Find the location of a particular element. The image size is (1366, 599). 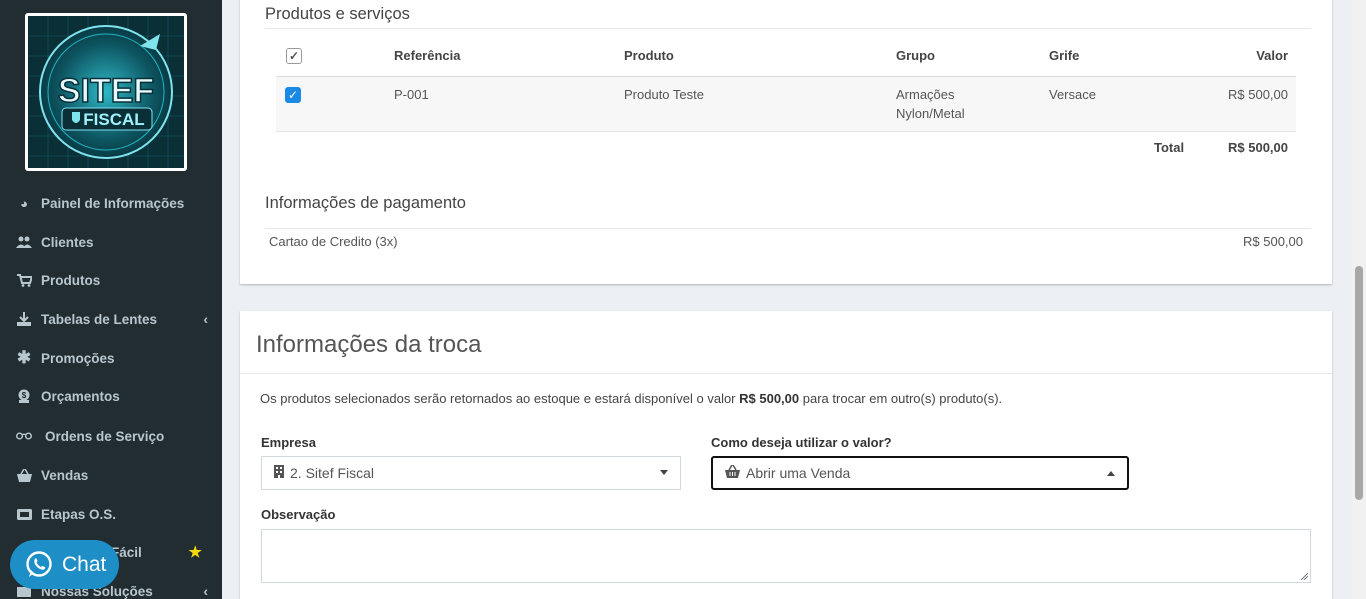

cell-grupo-line1: Armações is located at coordinates (925, 94).